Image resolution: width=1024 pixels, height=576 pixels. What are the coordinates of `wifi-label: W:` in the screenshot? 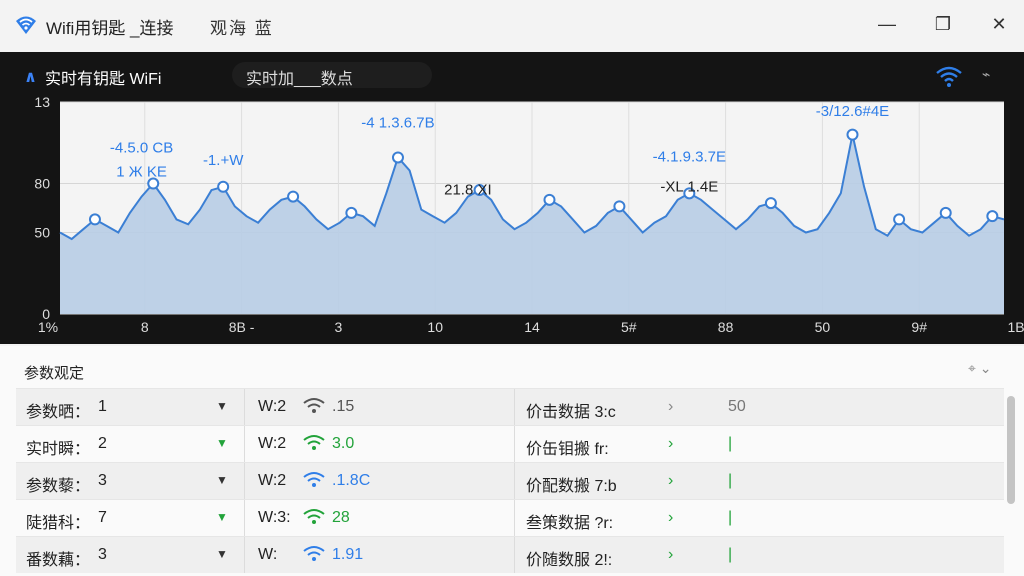 It's located at (268, 554).